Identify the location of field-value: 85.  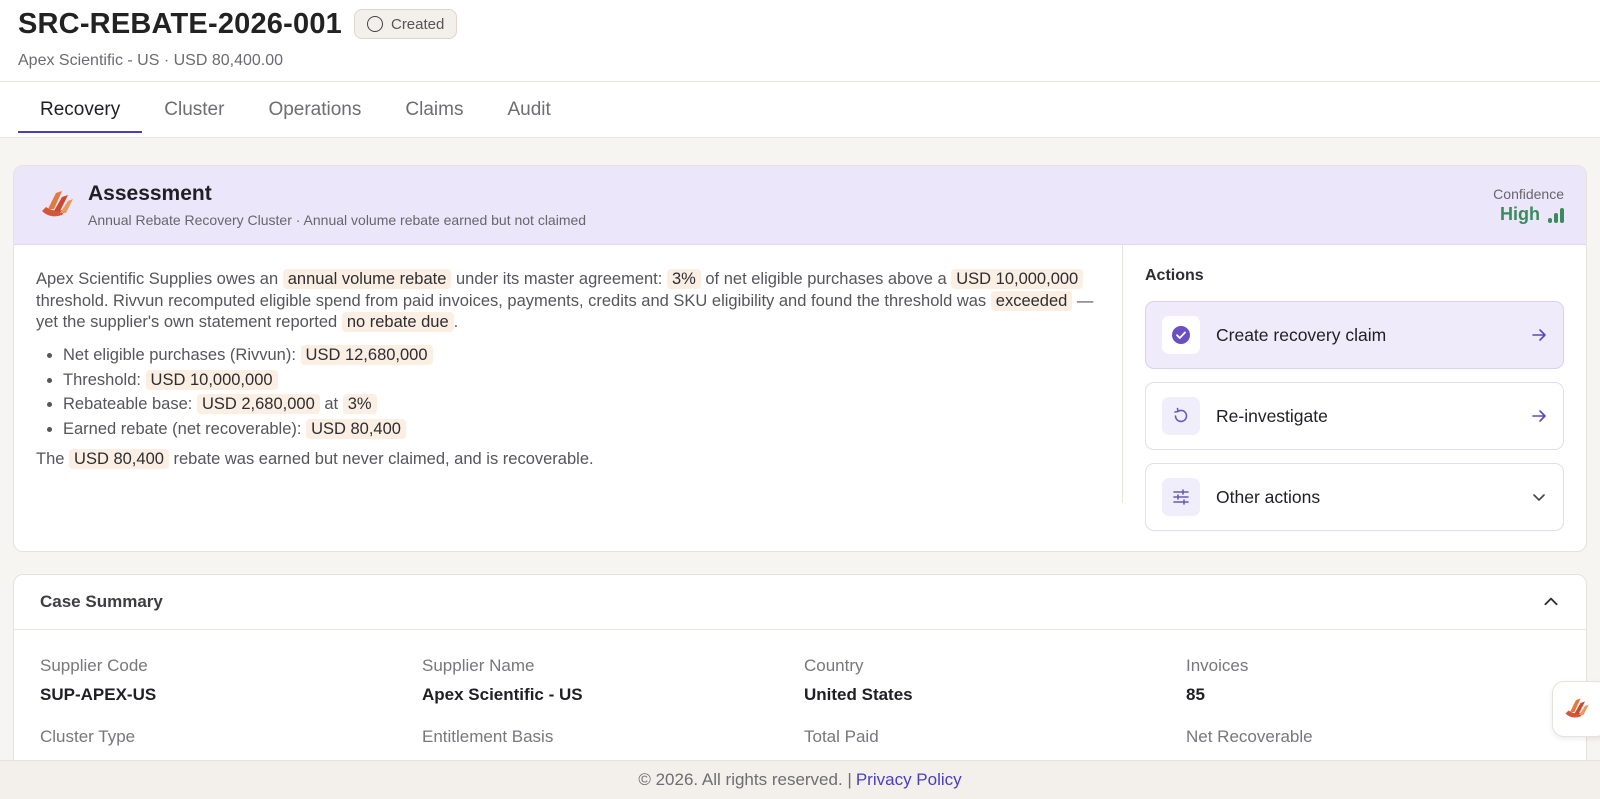
(1195, 694).